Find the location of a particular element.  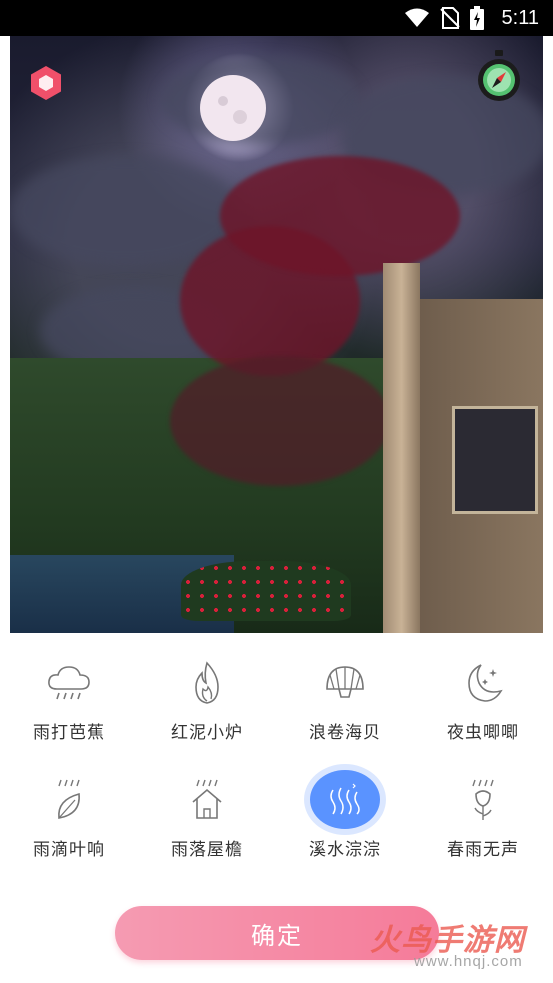

flame-icon is located at coordinates (207, 682).